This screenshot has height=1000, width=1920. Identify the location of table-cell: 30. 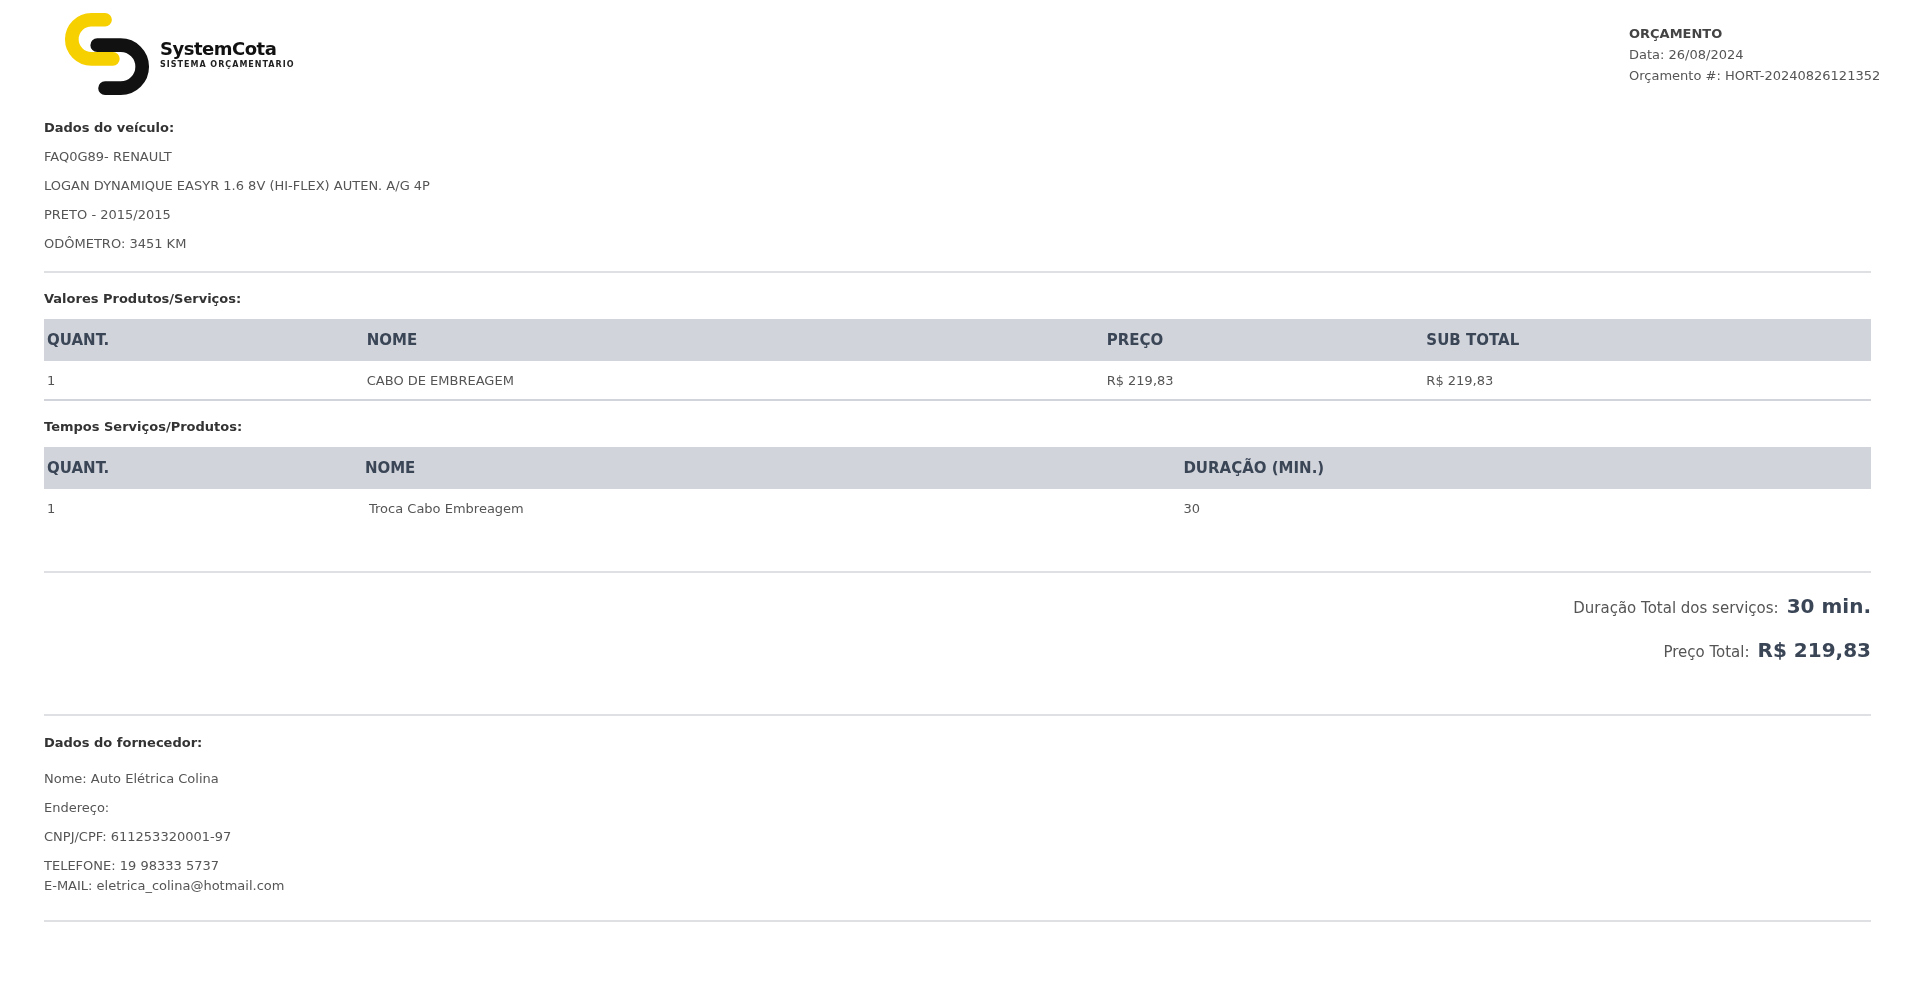
(1525, 508).